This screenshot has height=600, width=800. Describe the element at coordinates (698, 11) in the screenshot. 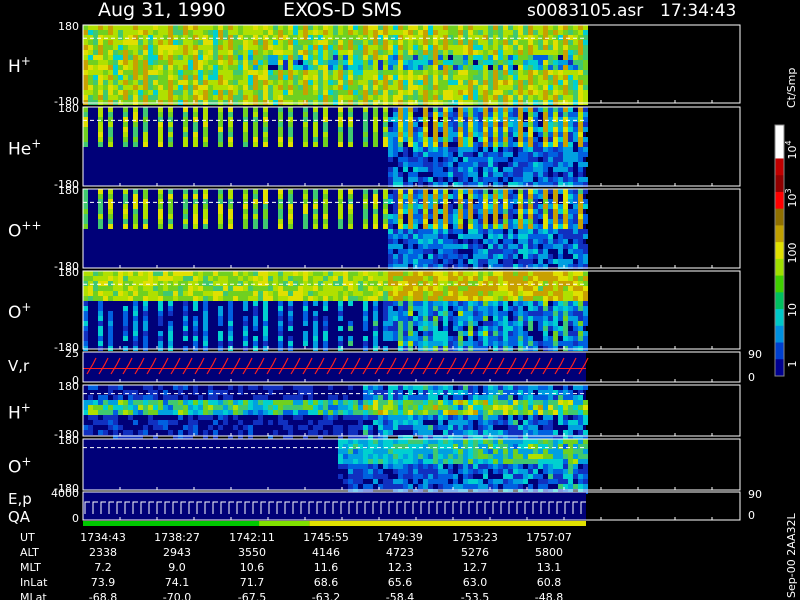

I see `header-time: 17:34:43` at that location.